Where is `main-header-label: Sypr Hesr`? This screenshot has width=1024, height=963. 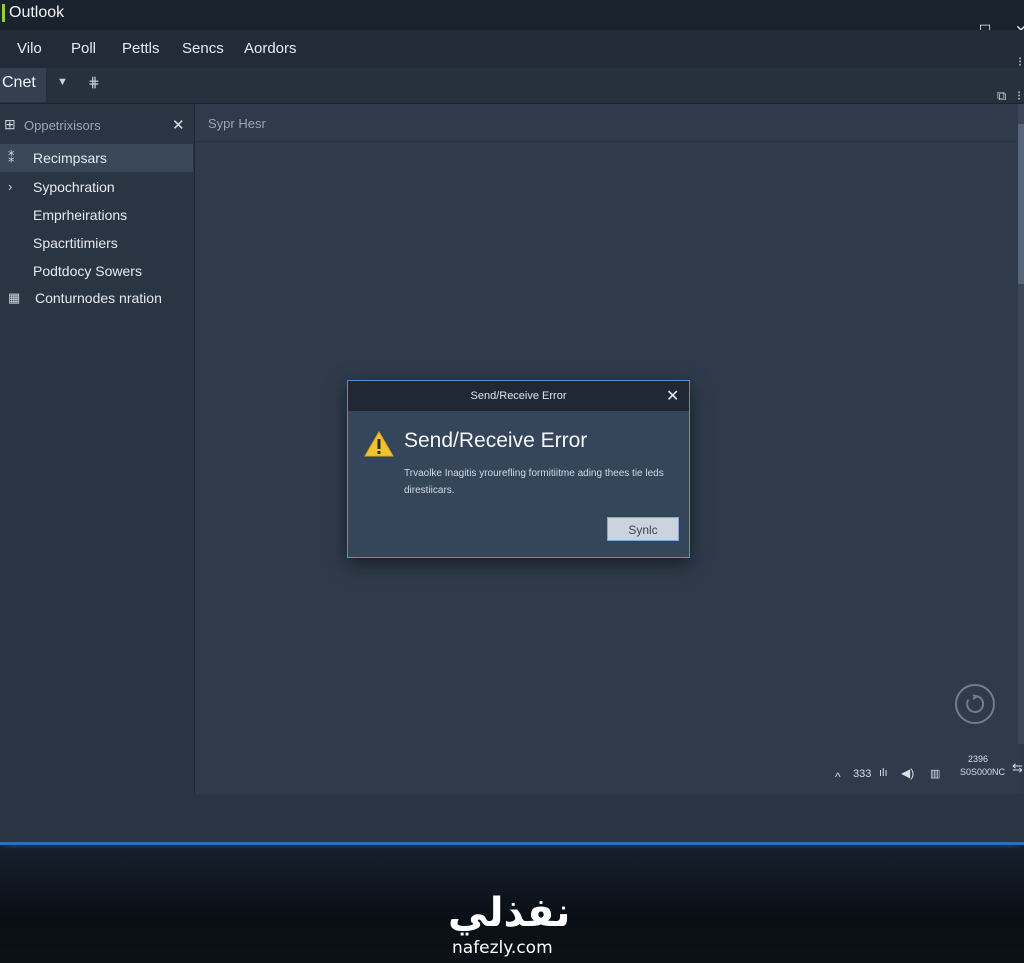
main-header-label: Sypr Hesr is located at coordinates (237, 123).